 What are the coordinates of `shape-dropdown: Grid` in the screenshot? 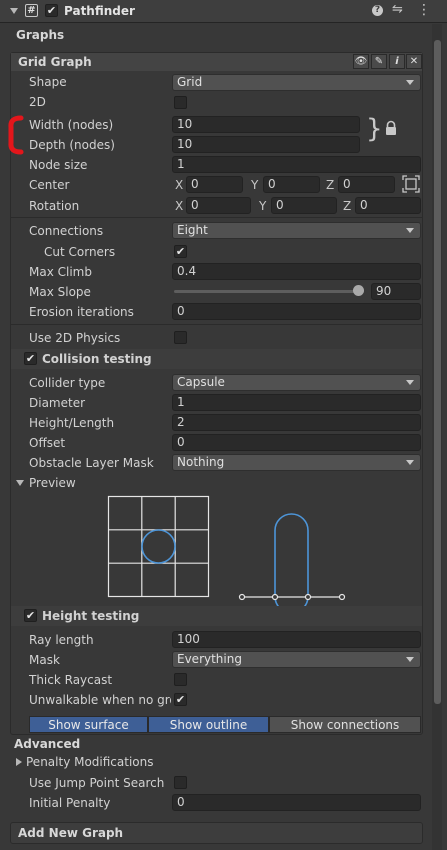 It's located at (296, 82).